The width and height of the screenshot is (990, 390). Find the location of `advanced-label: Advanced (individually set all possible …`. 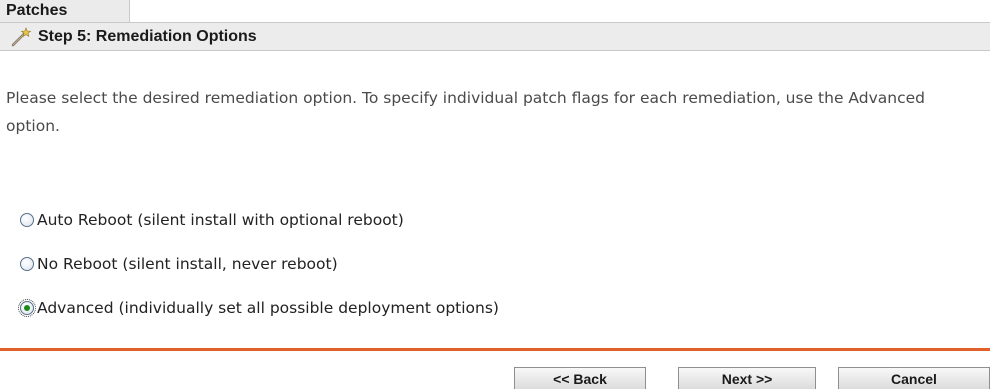

advanced-label: Advanced (individually set all possible … is located at coordinates (268, 308).